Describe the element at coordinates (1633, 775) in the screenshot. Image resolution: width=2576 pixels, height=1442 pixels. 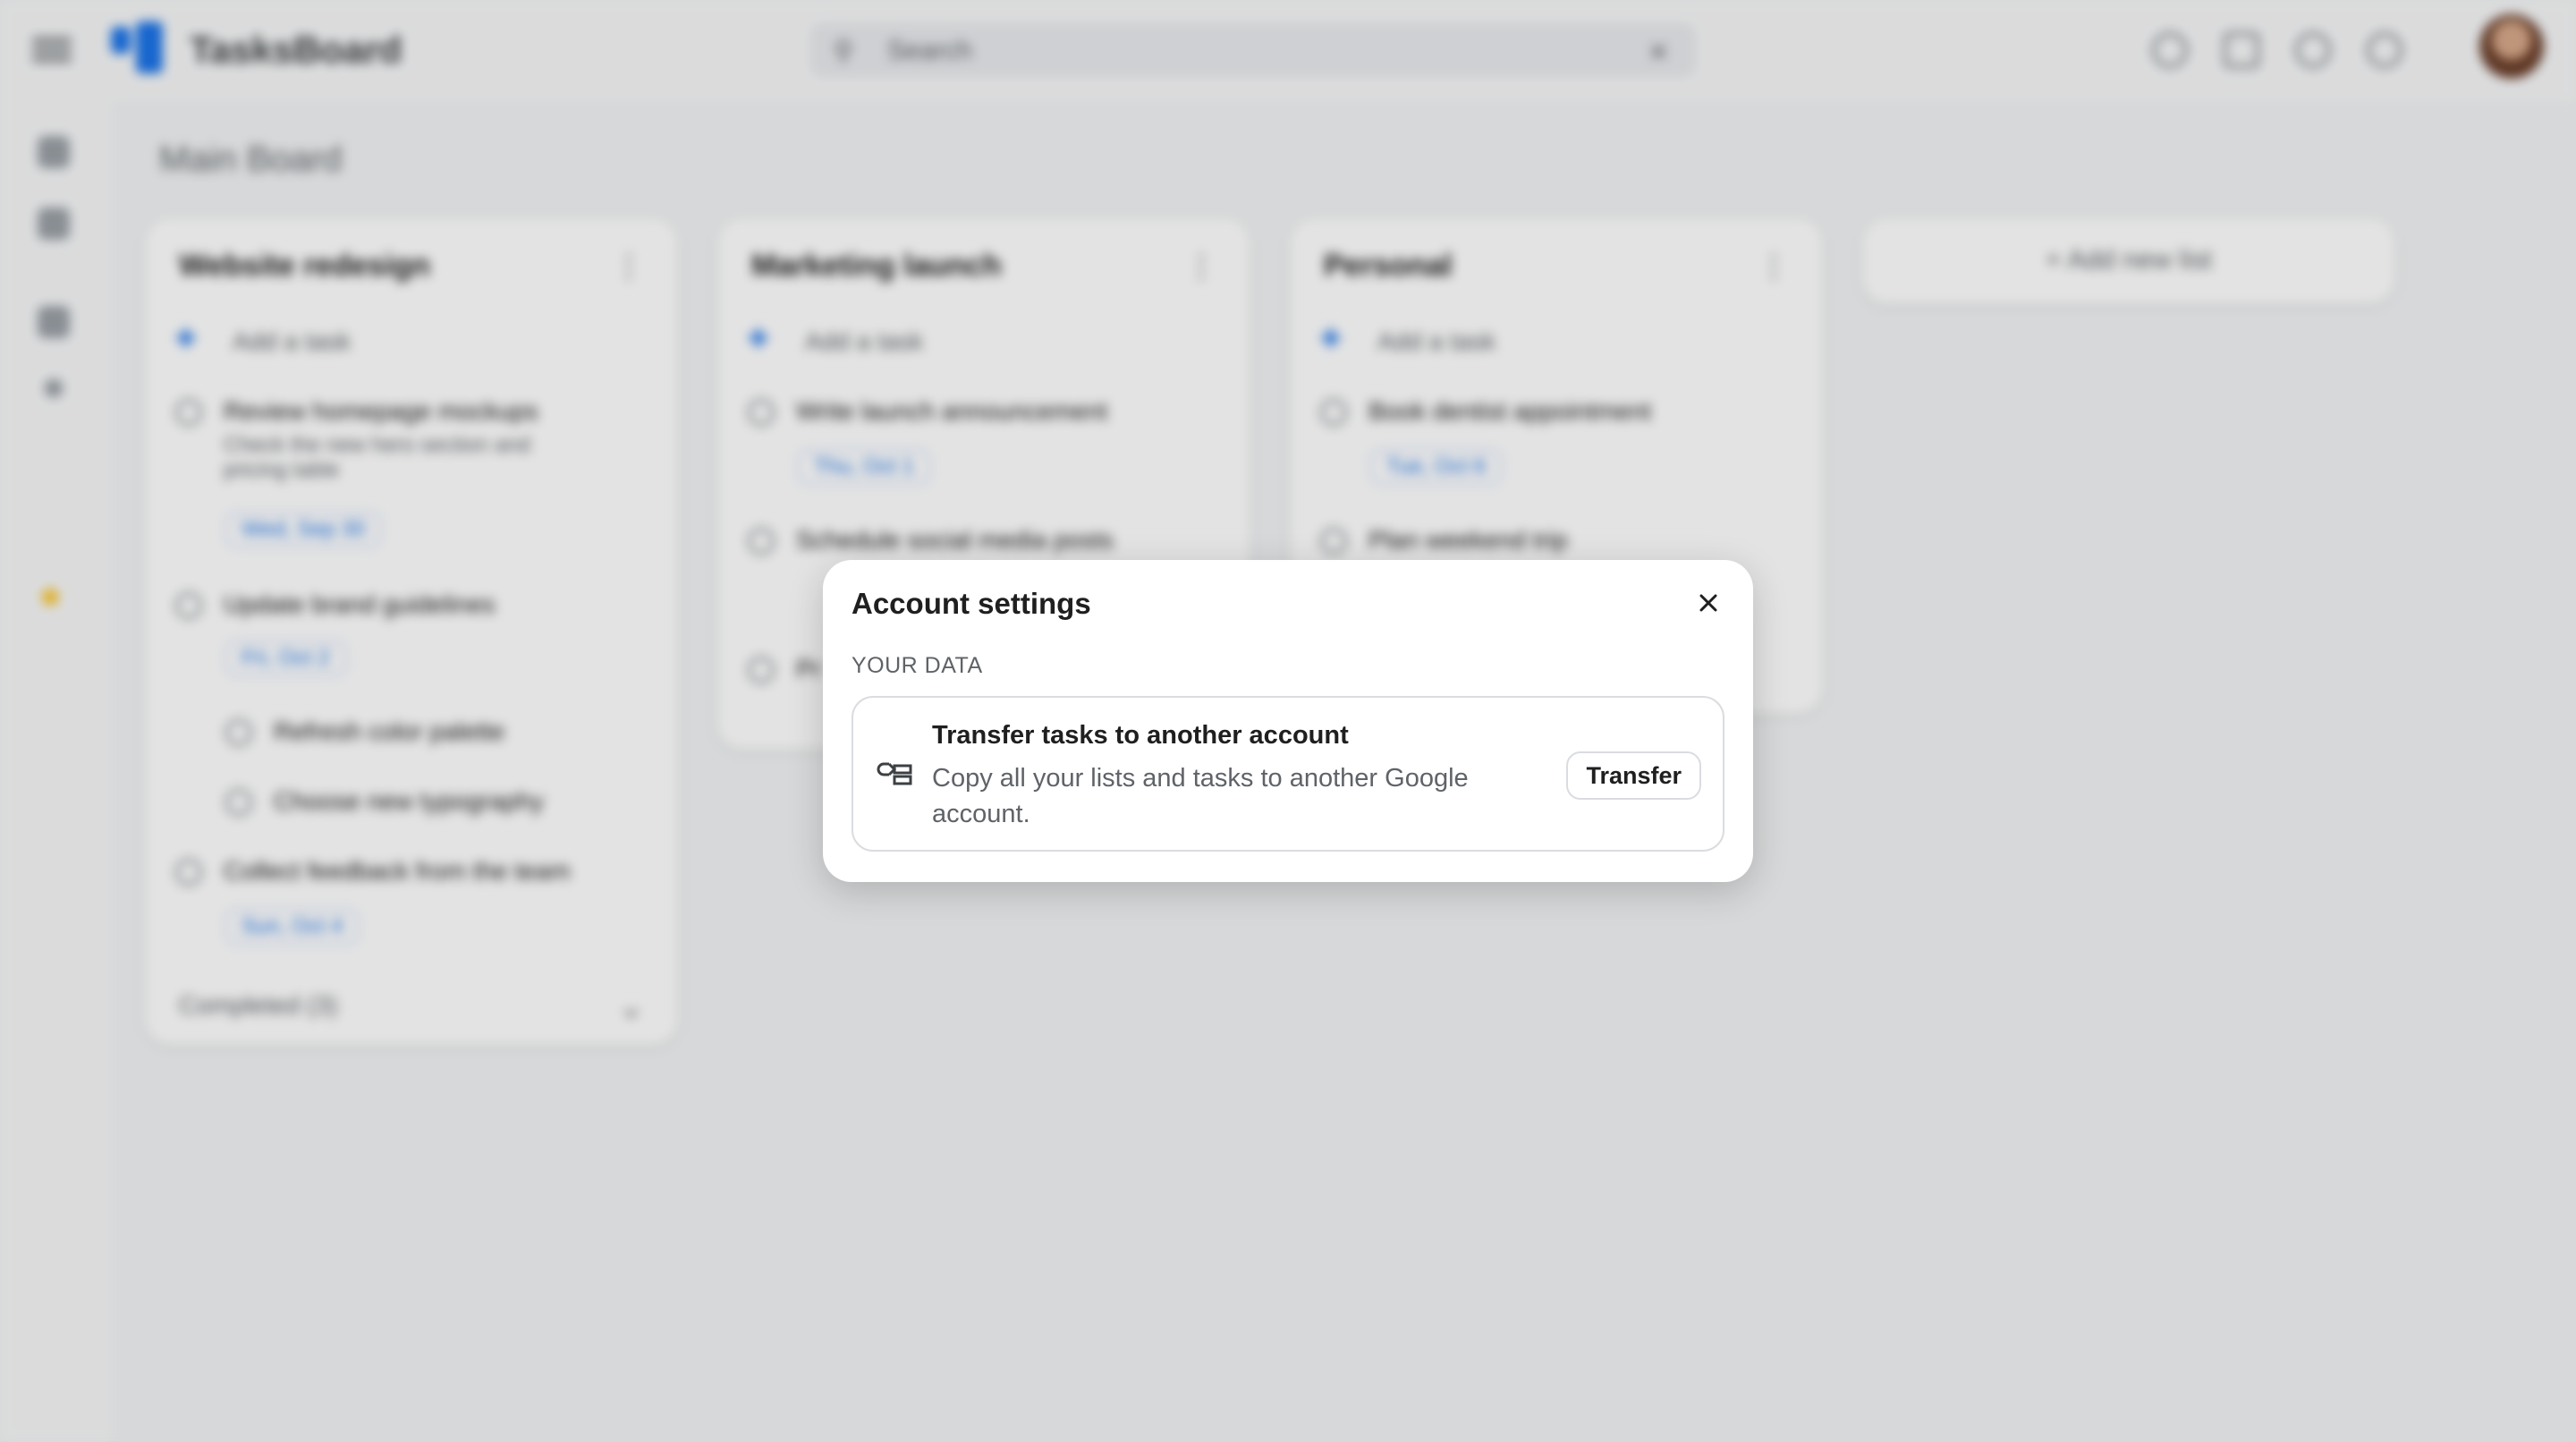
I see `transfer-button: Transfer` at that location.